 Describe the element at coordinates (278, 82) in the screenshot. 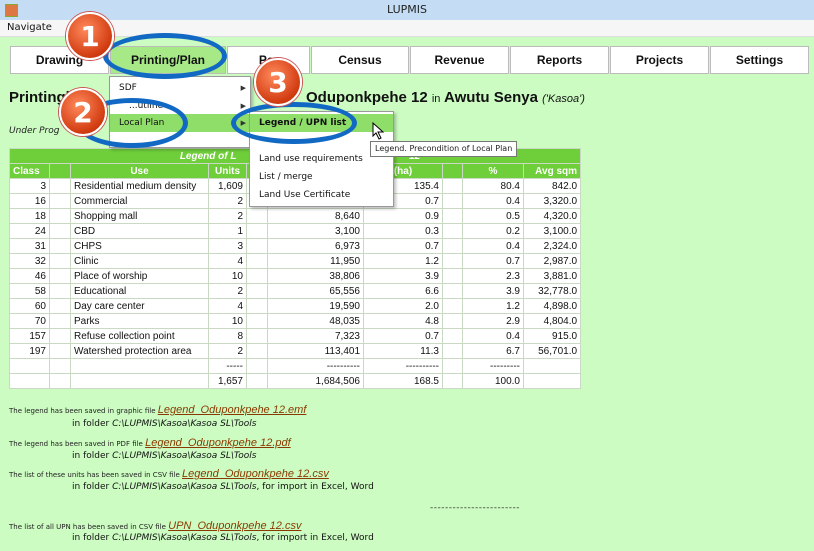

I see `step-badge-3: 3` at that location.